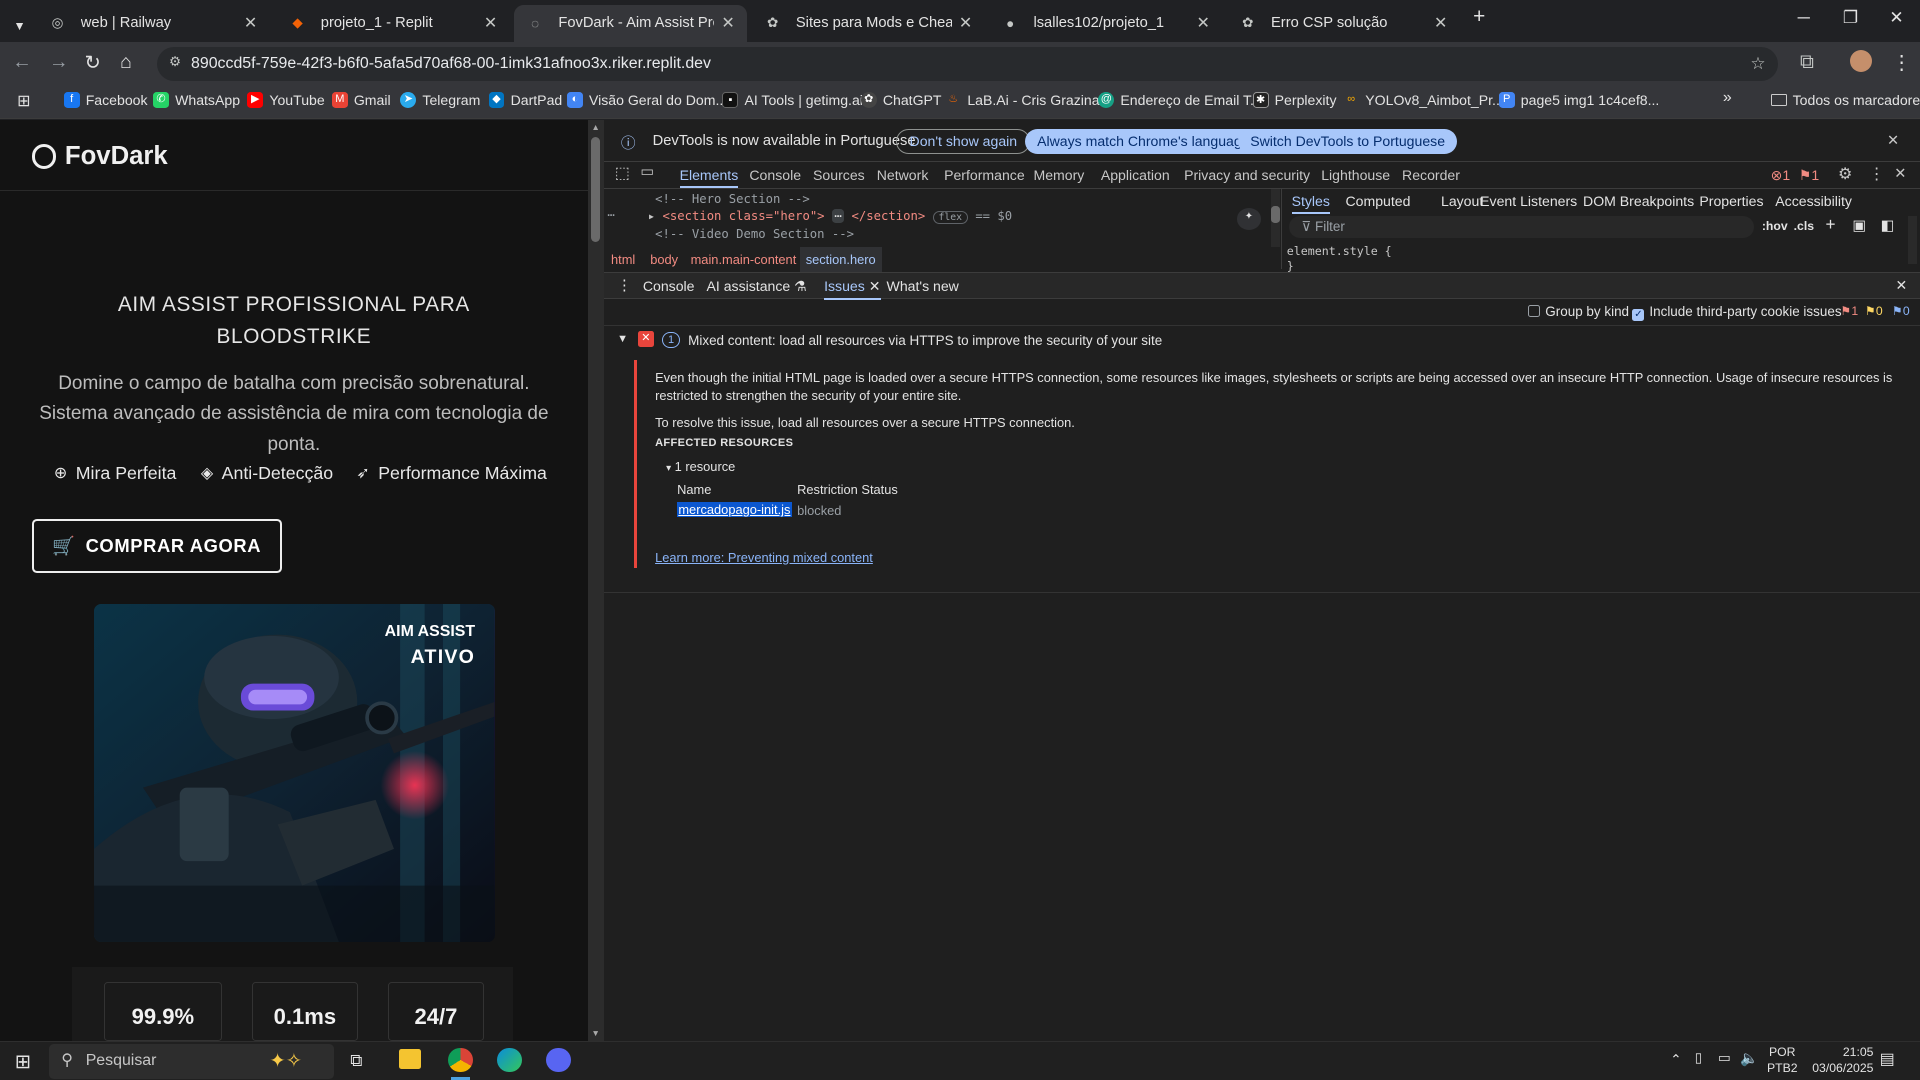 The width and height of the screenshot is (1920, 1080). What do you see at coordinates (669, 286) in the screenshot?
I see `drawer-tab-console: Console` at bounding box center [669, 286].